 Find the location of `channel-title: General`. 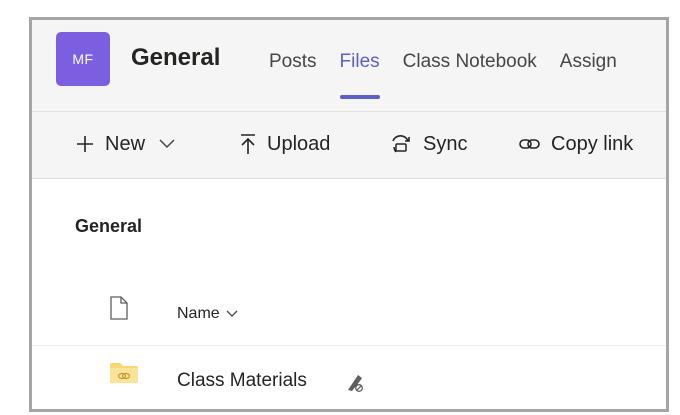

channel-title: General is located at coordinates (176, 57).